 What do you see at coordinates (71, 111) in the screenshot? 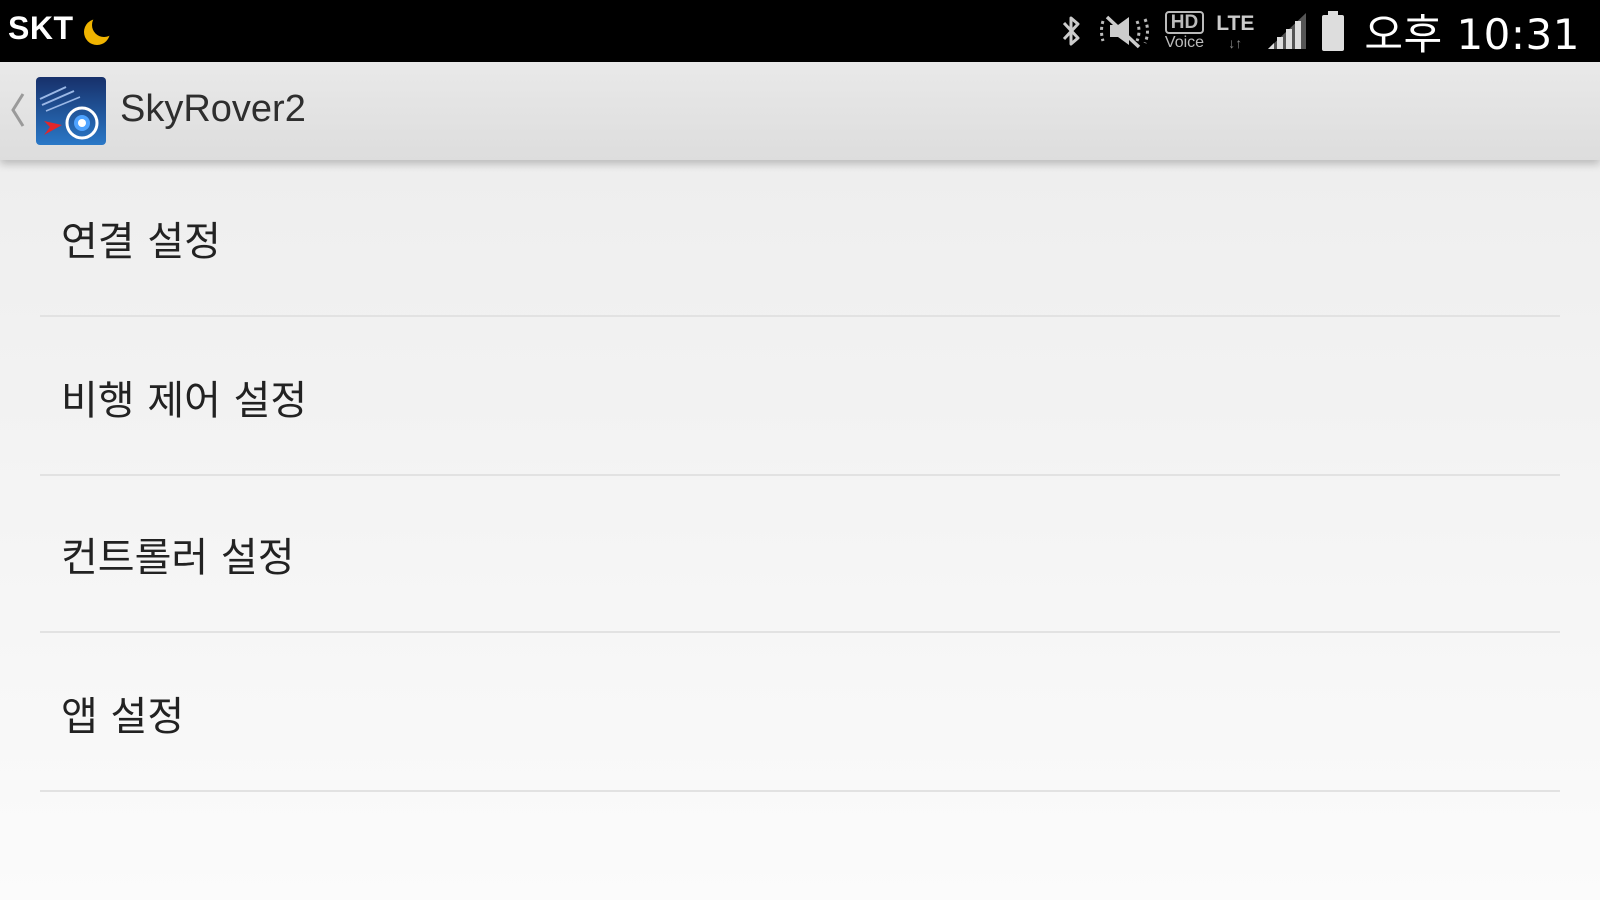
I see `app-logo-icon` at bounding box center [71, 111].